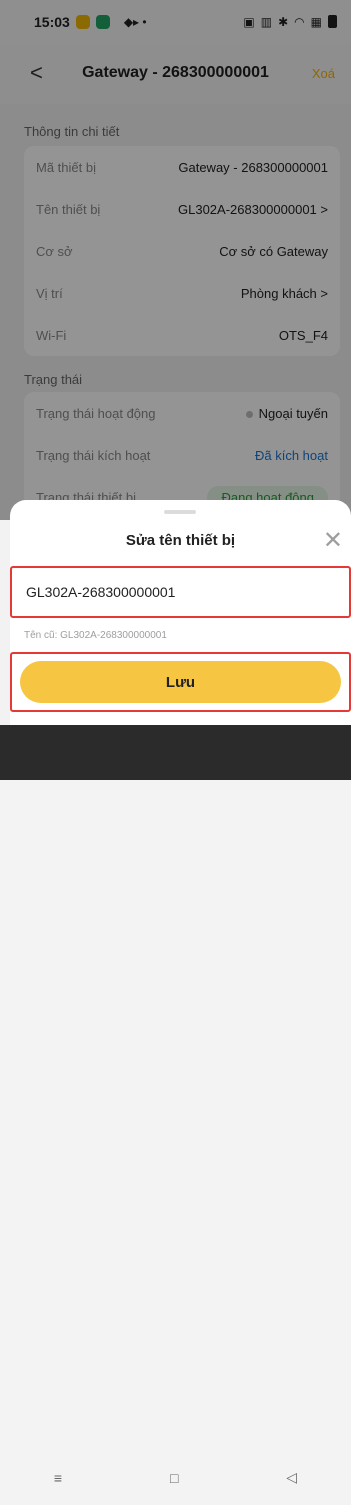  I want to click on sheet-handle, so click(180, 512).